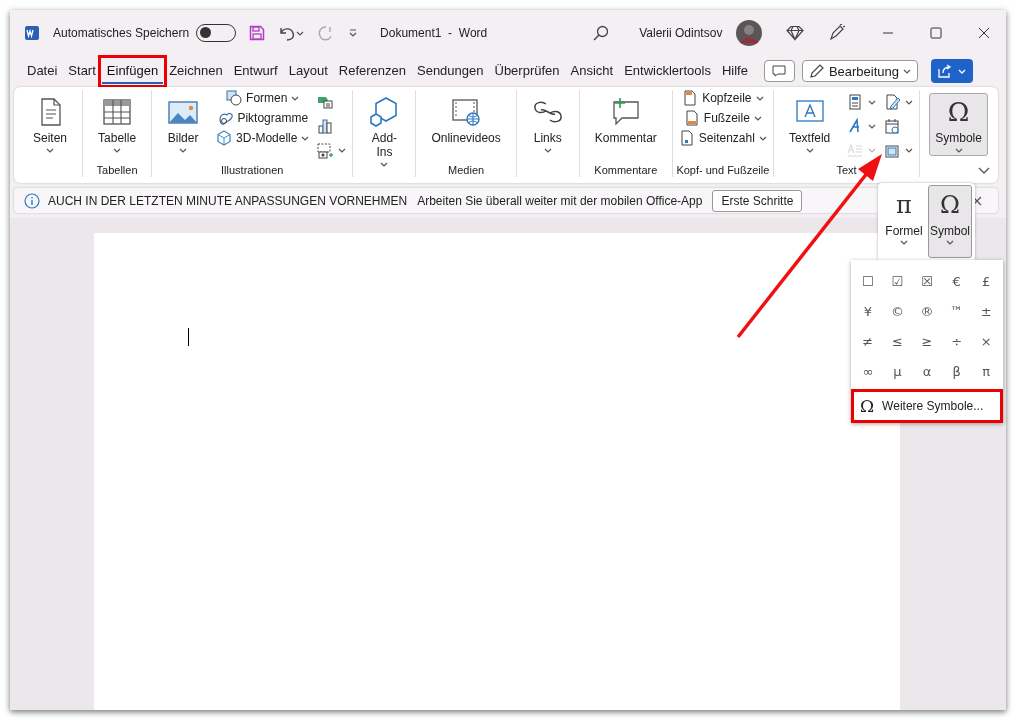 The width and height of the screenshot is (1024, 727). I want to click on symbol-item: ∞, so click(867, 371).